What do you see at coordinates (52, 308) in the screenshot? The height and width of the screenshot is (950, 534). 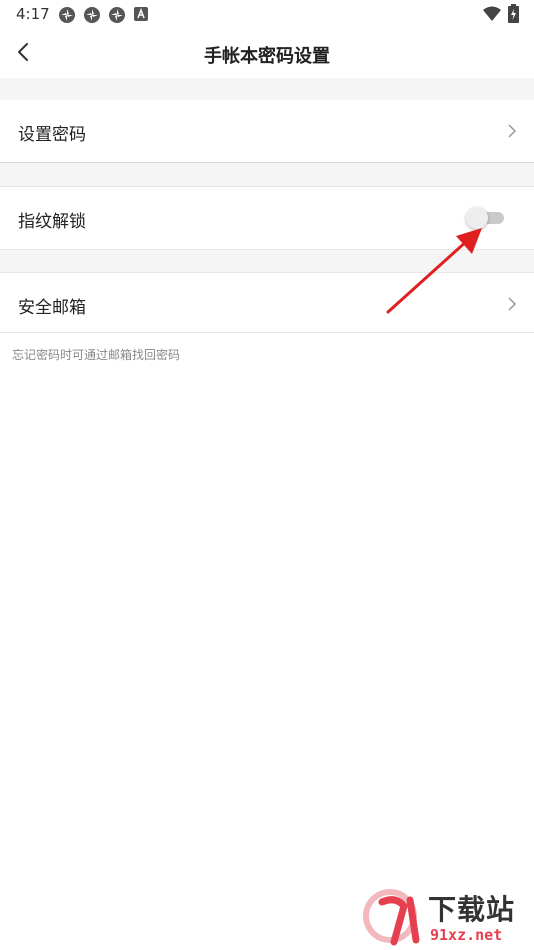 I see `secure-email-label: 安全邮箱` at bounding box center [52, 308].